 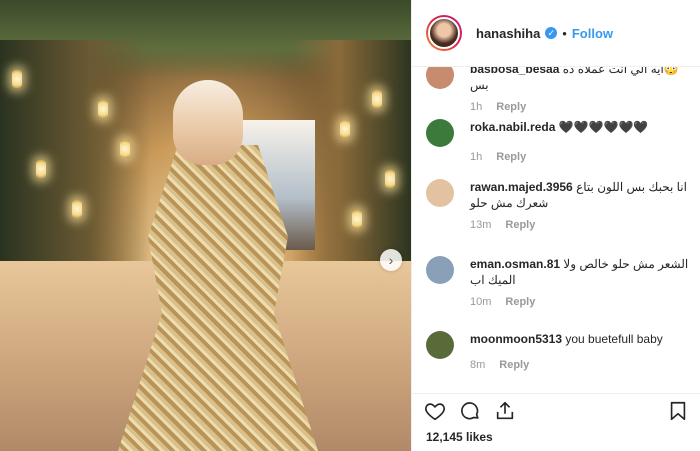 What do you see at coordinates (505, 411) in the screenshot?
I see `share-icon` at bounding box center [505, 411].